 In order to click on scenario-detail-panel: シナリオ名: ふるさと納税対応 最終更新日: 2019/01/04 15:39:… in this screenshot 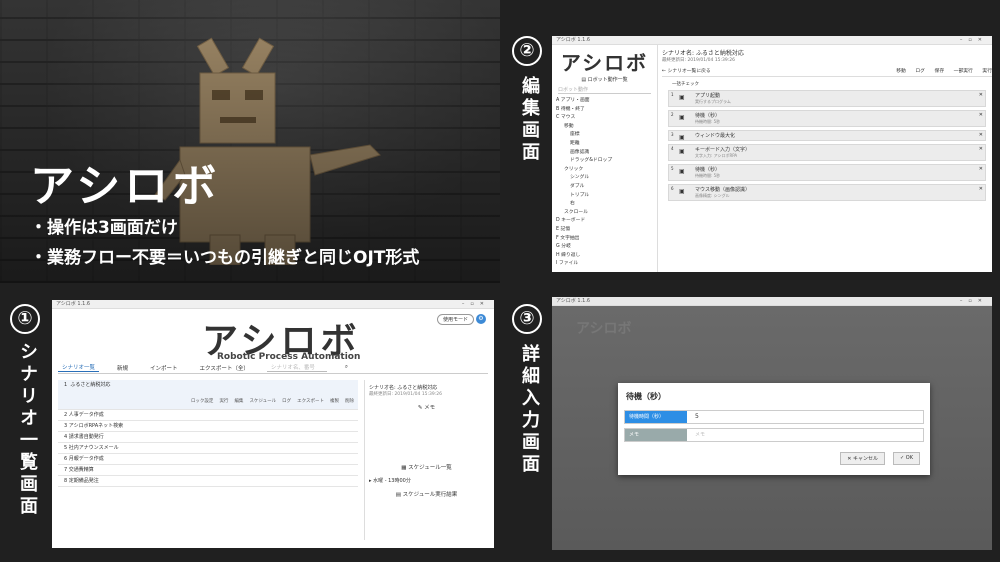, I will do `click(426, 460)`.